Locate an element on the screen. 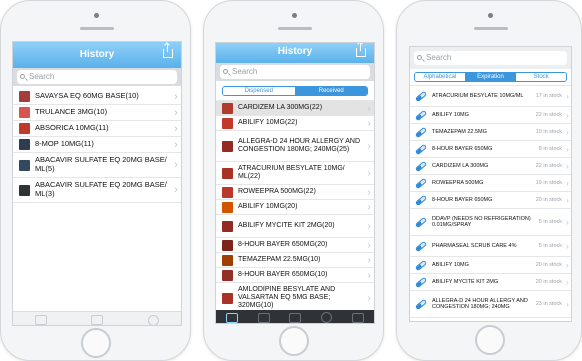  list-item: 8-MOP 10MG(11) › is located at coordinates (97, 145).